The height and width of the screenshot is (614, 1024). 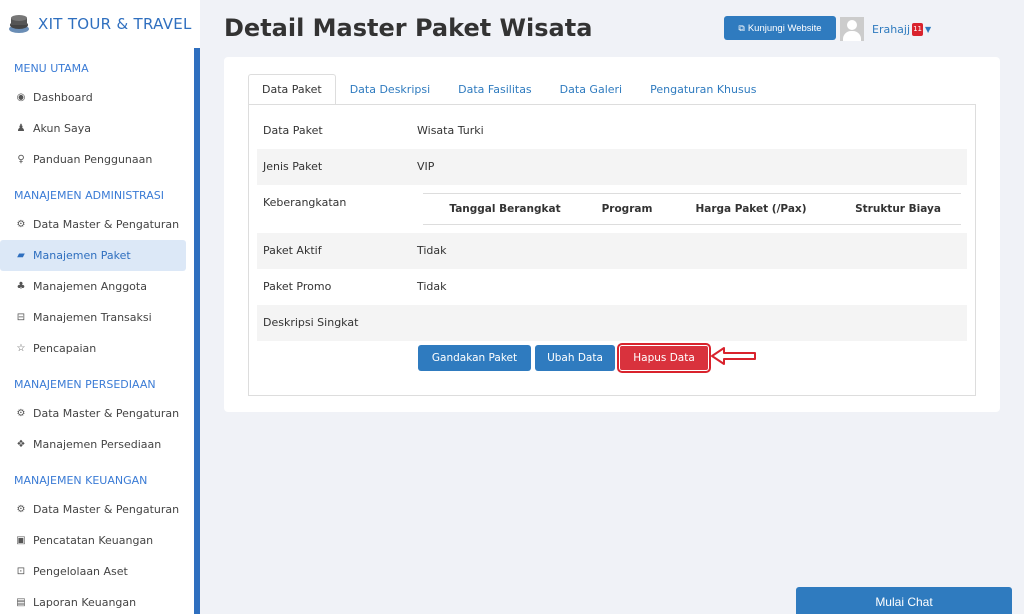 I want to click on brand-name: XIT TOUR & TRAVEL, so click(x=115, y=24).